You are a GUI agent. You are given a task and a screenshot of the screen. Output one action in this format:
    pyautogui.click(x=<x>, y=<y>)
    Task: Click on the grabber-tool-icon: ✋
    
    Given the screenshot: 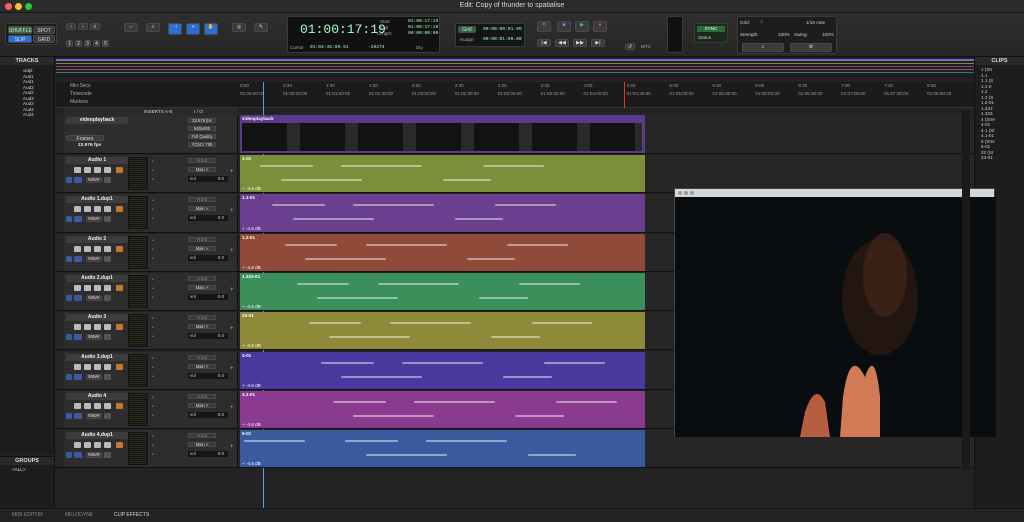 What is the action you would take?
    pyautogui.click(x=211, y=29)
    